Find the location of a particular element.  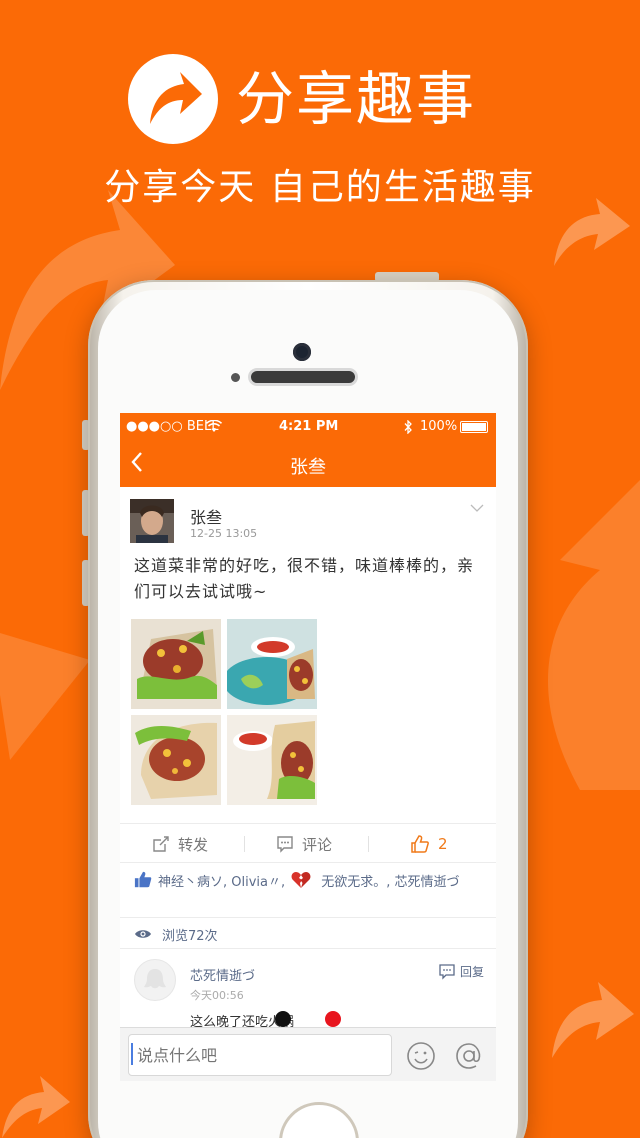

clock-label: 4:21 PM is located at coordinates (309, 426).